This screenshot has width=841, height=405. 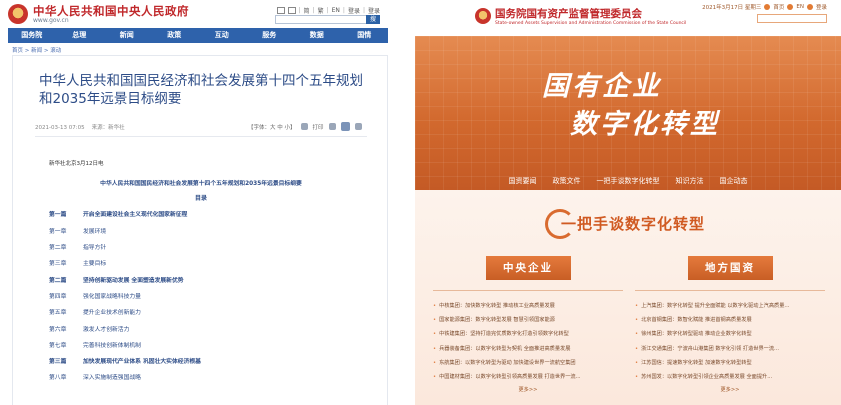 I want to click on toc-item: 第五章 提升企业技术创新能力, so click(x=95, y=311).